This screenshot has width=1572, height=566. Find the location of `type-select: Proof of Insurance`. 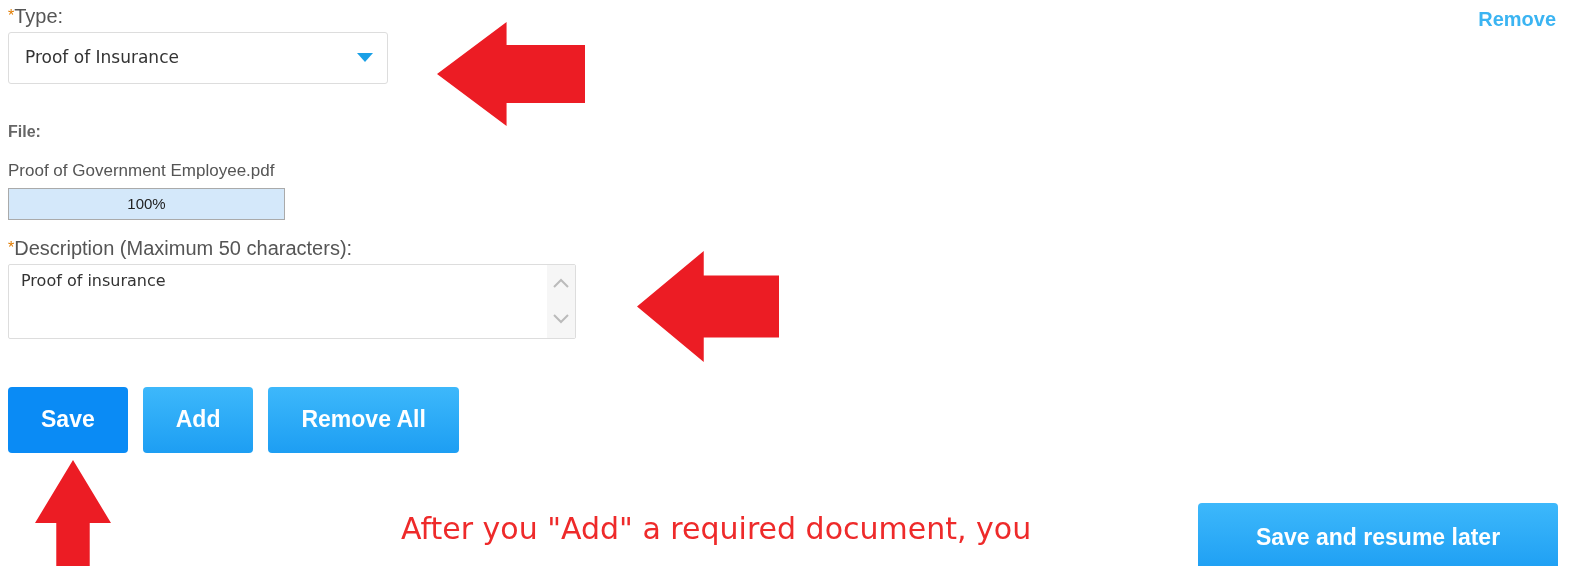

type-select: Proof of Insurance is located at coordinates (198, 58).